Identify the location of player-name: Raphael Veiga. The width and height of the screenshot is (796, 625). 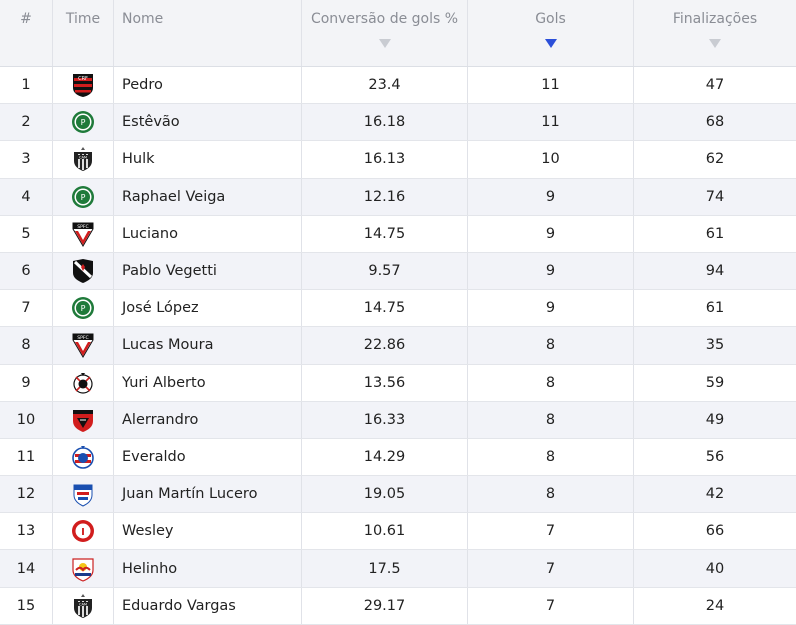
(173, 197).